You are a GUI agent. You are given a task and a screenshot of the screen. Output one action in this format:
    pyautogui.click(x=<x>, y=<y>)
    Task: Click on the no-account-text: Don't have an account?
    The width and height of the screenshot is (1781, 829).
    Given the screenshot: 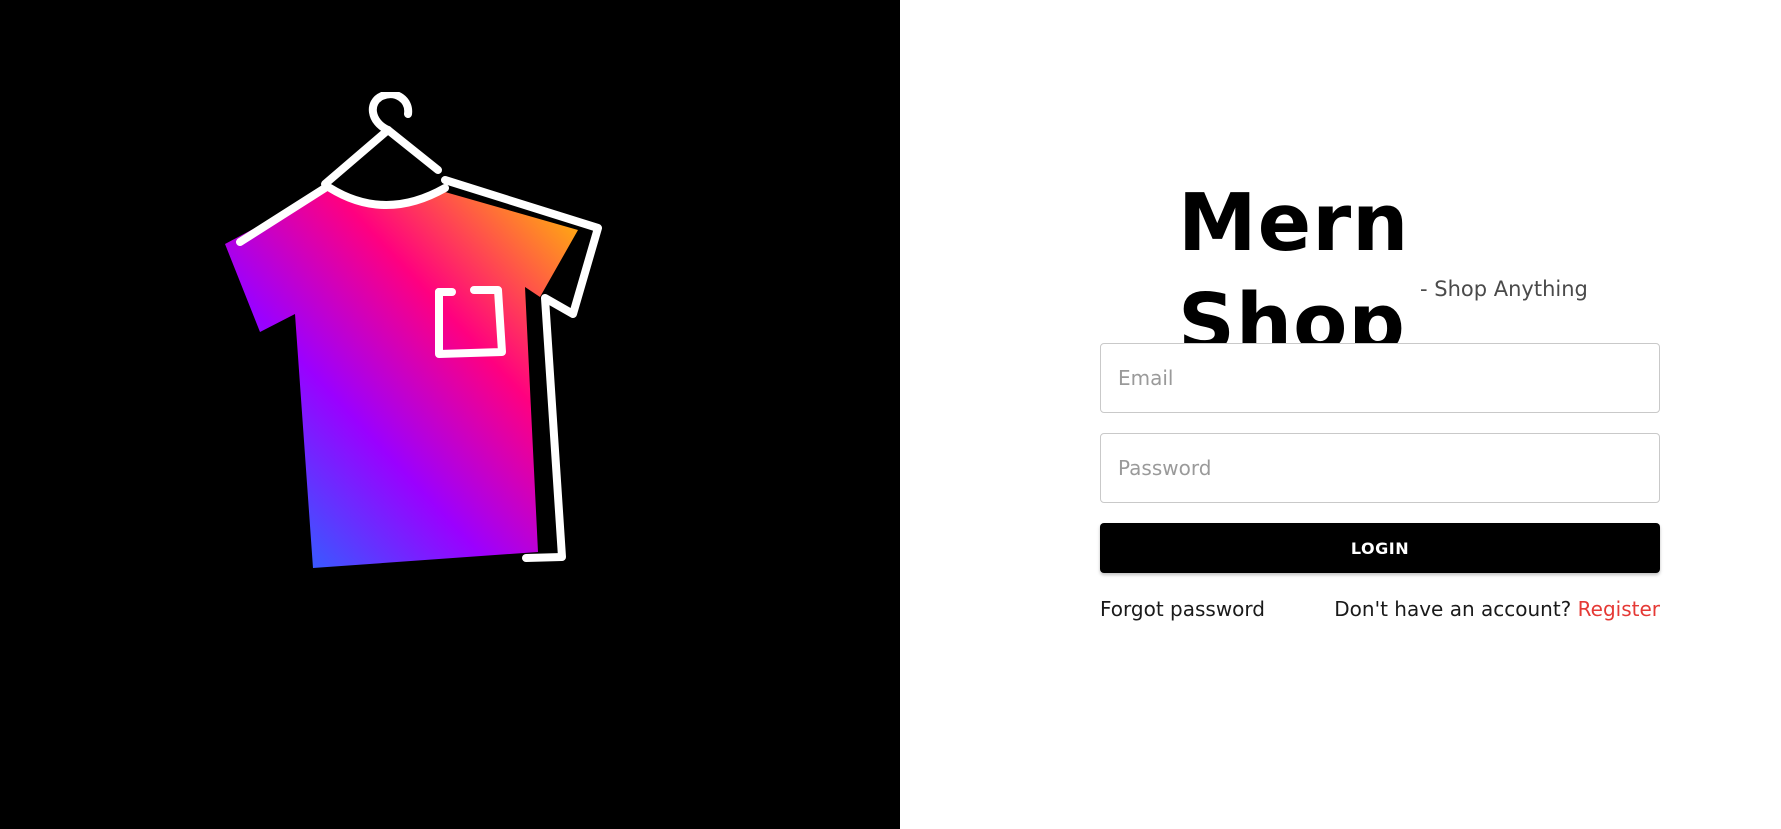 What is the action you would take?
    pyautogui.click(x=1453, y=609)
    